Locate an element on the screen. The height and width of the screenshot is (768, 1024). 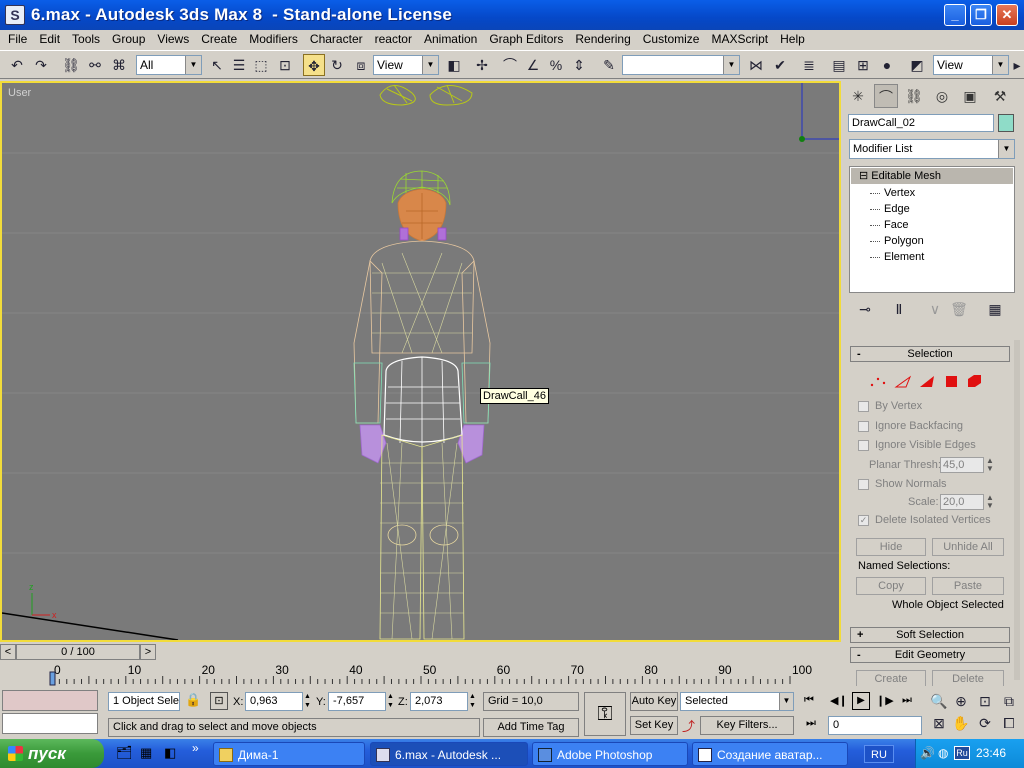
task-photoshop: Adobe Photoshop is located at coordinates (610, 754).